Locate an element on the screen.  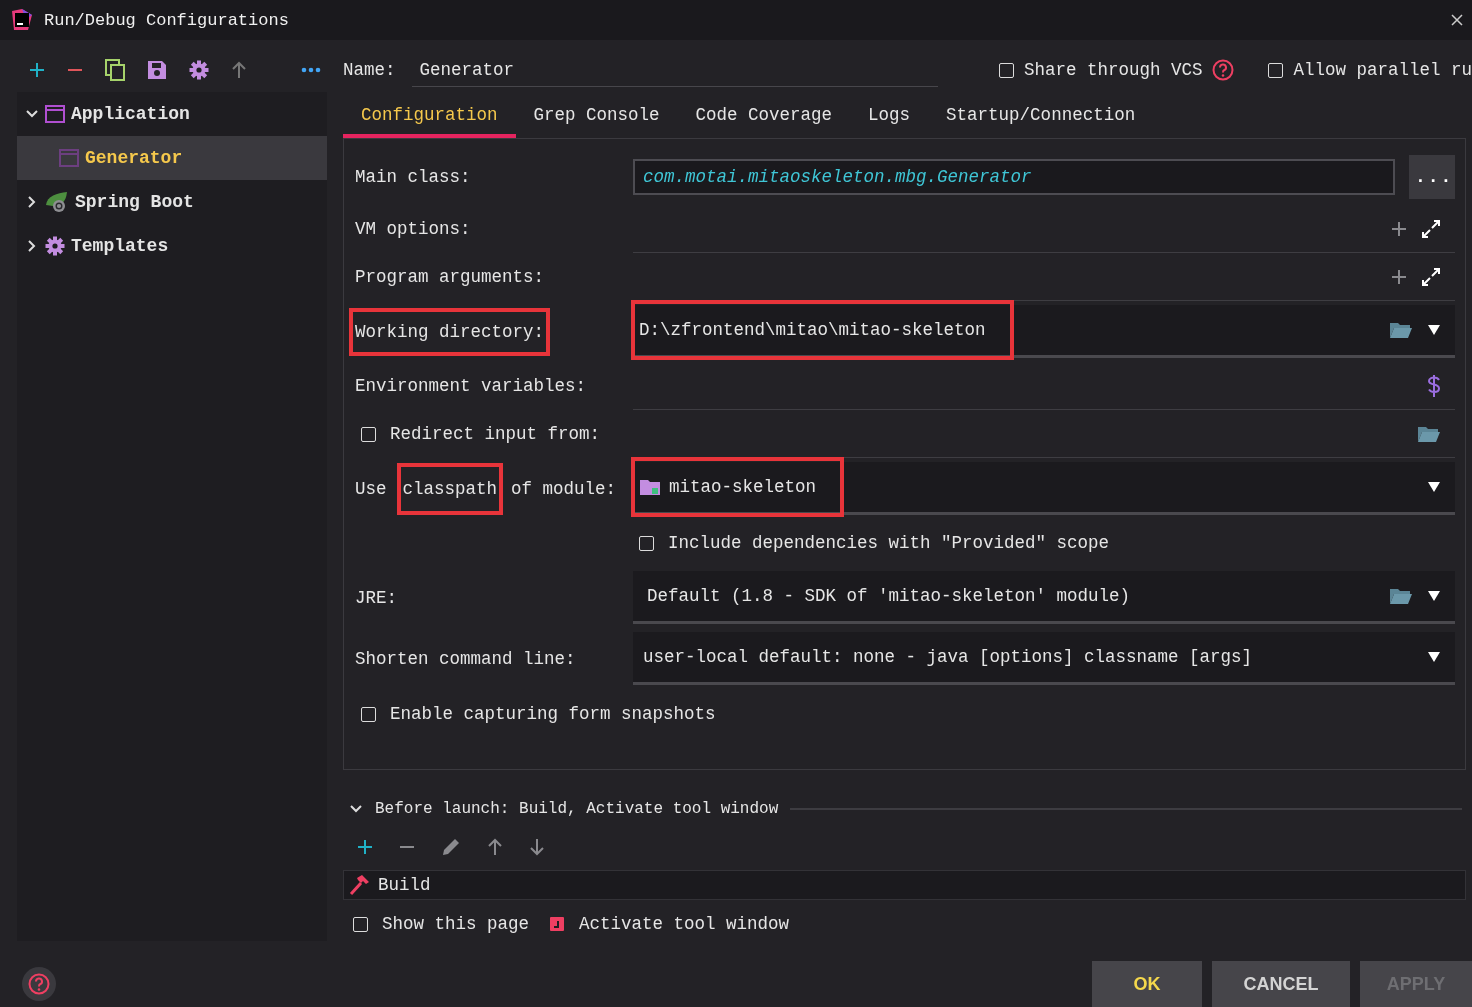
field-label: Use is located at coordinates (371, 489).